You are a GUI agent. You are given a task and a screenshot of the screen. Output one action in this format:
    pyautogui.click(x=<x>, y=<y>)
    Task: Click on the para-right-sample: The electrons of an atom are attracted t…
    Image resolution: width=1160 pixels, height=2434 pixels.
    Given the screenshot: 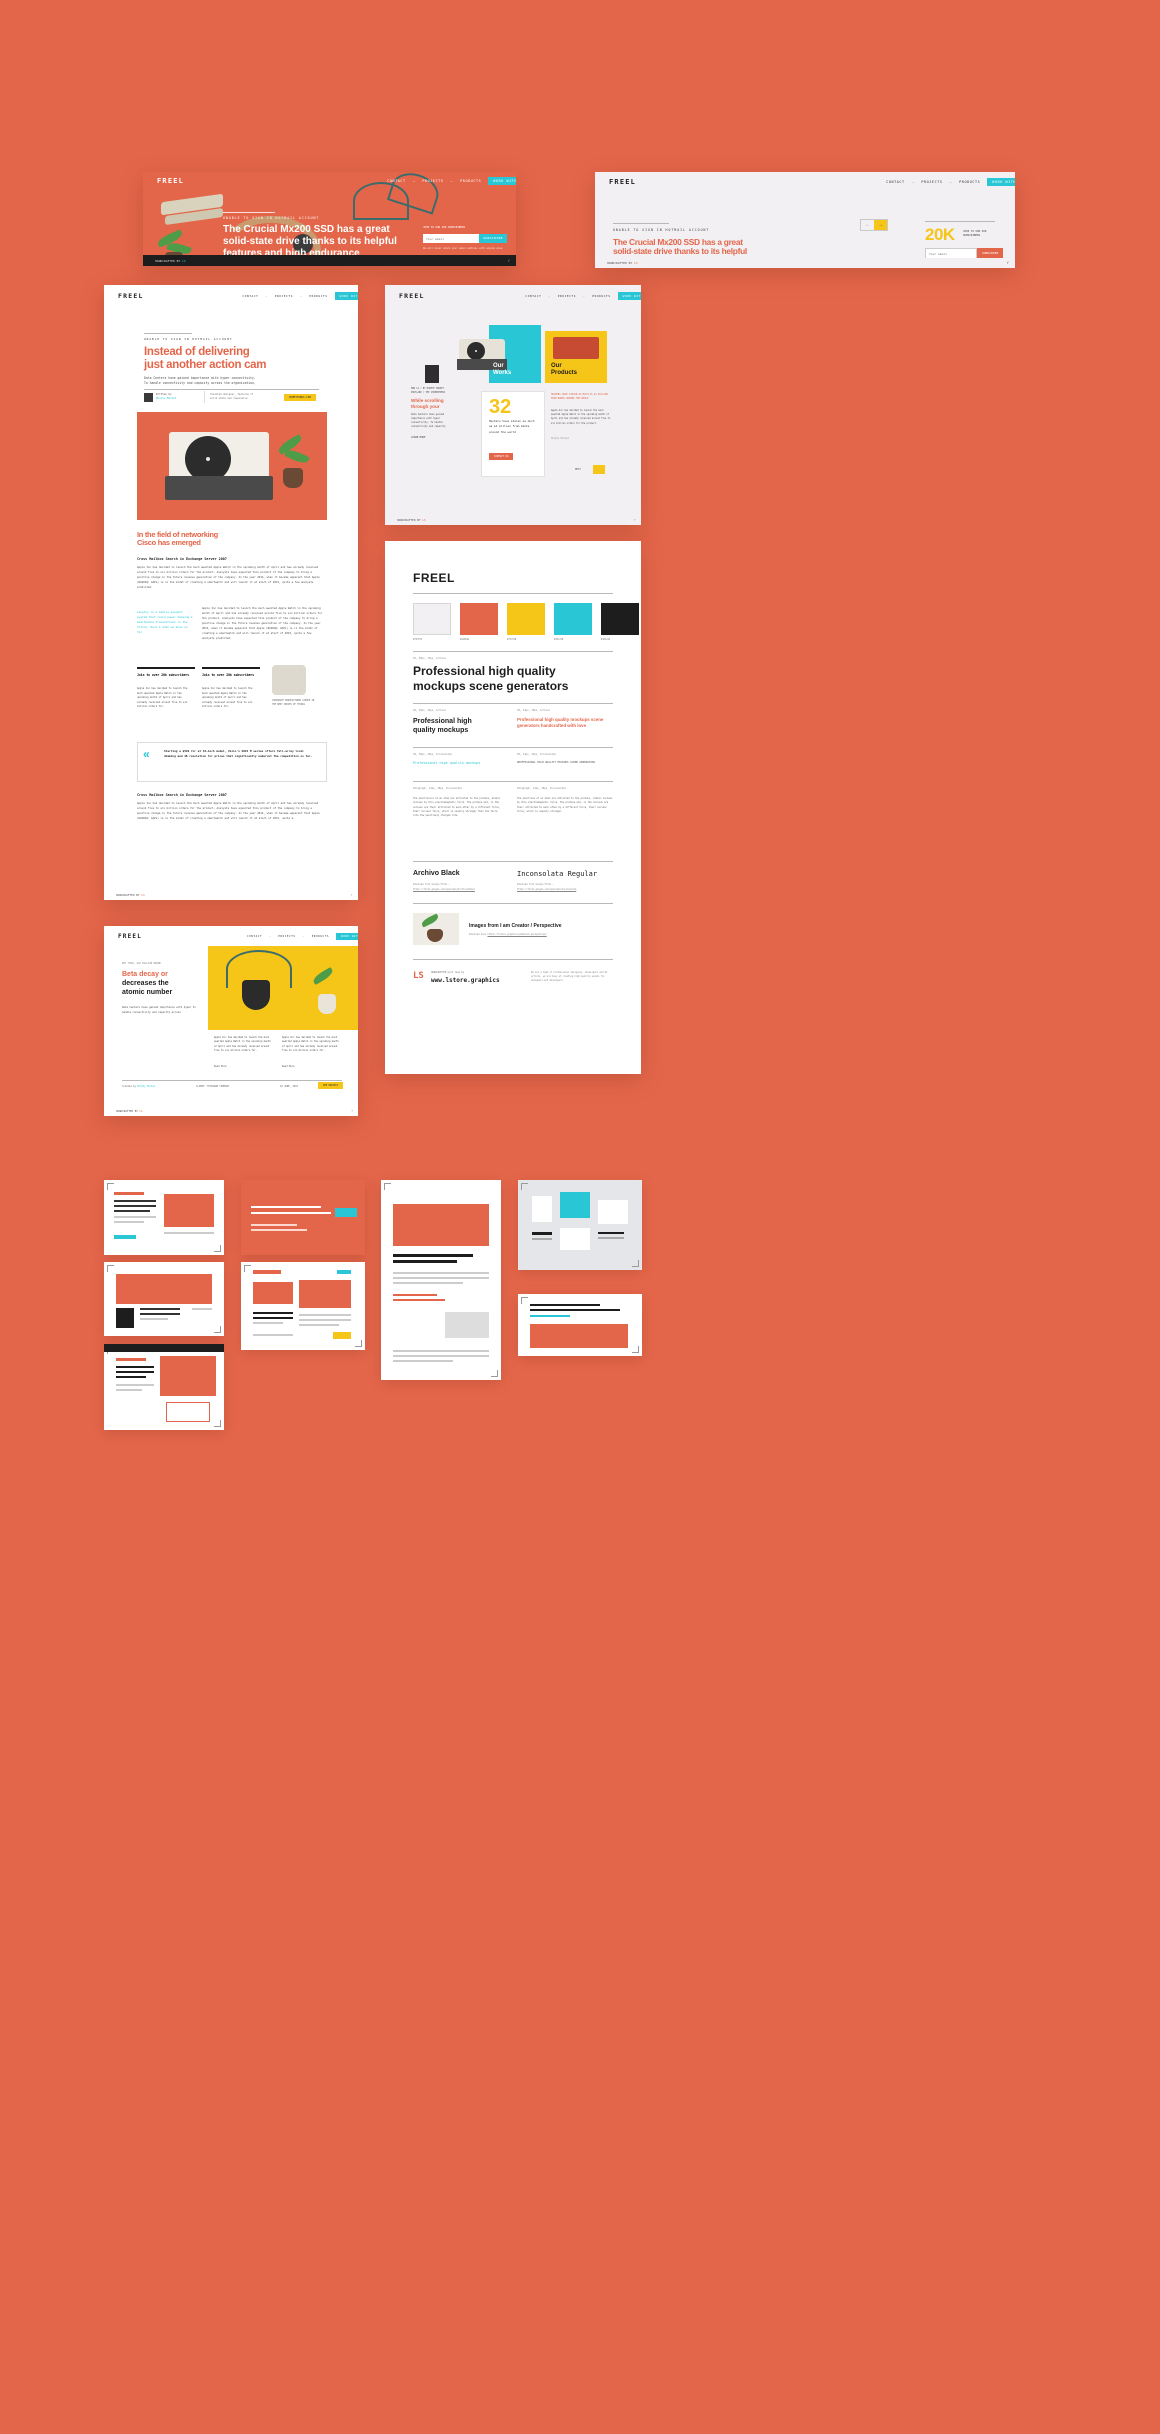 What is the action you would take?
    pyautogui.click(x=565, y=805)
    